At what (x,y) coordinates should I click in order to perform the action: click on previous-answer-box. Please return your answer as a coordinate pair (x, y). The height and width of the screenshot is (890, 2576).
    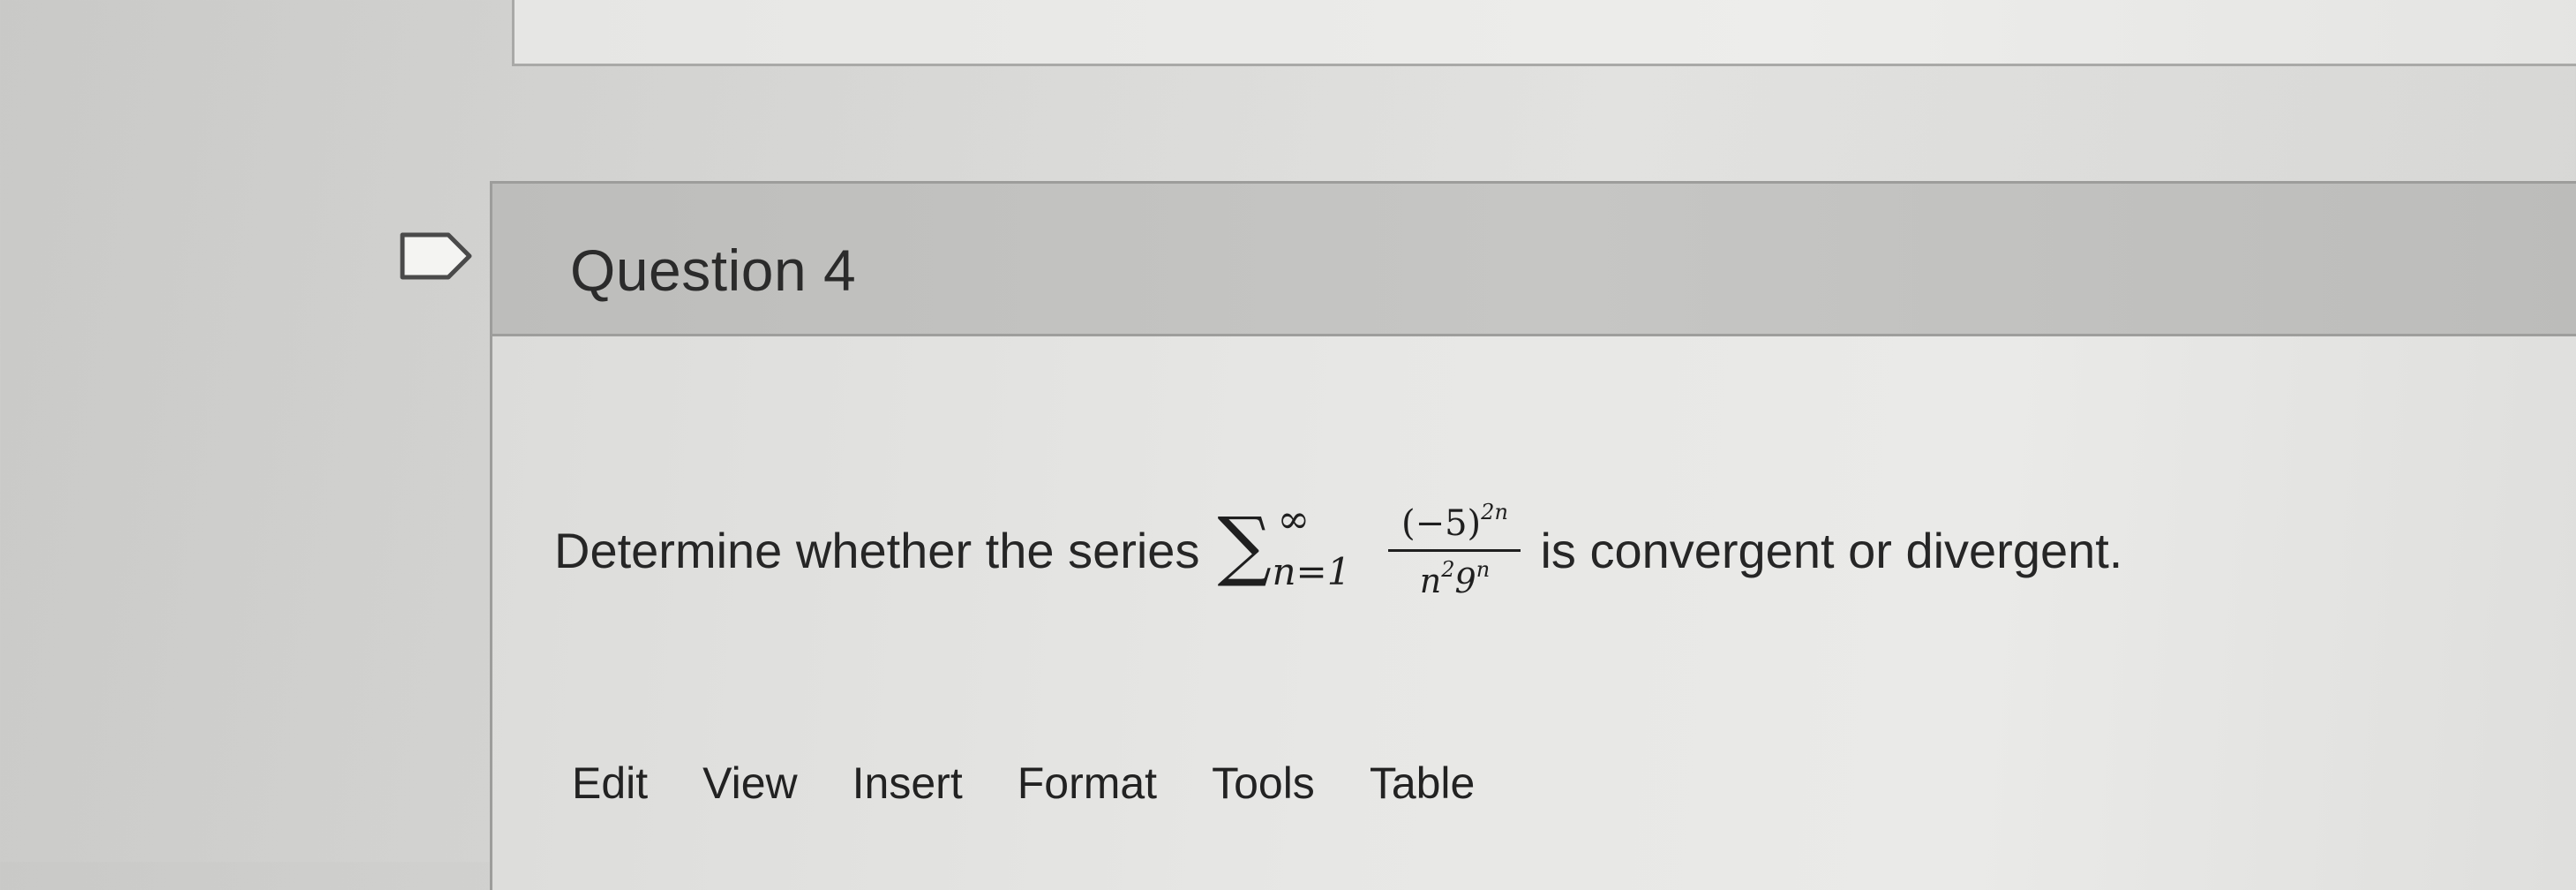
    Looking at the image, I should click on (1544, 33).